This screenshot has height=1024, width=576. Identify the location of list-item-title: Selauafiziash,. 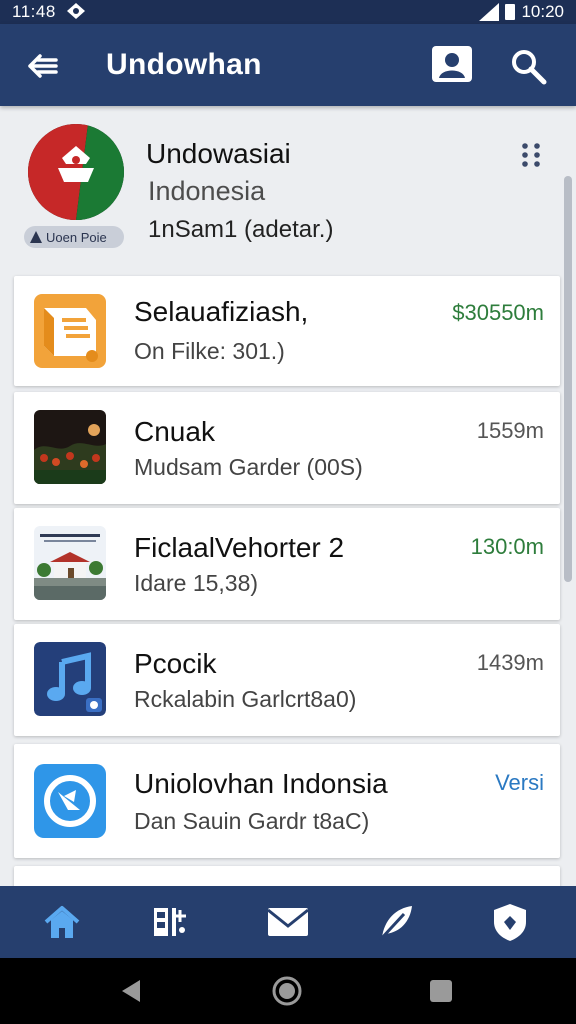
(221, 311).